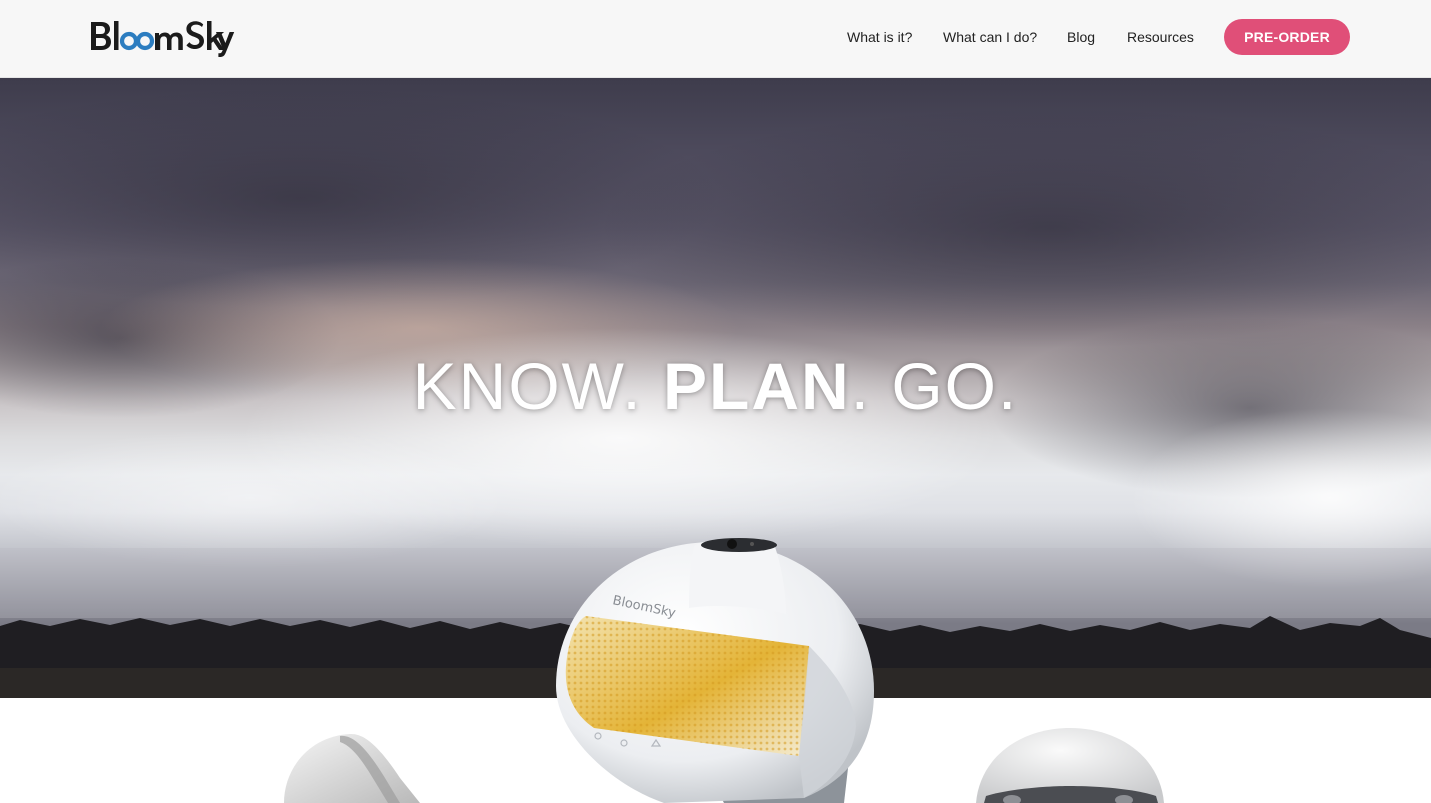 The image size is (1431, 803). What do you see at coordinates (990, 37) in the screenshot?
I see `nav-what-can-i-do: What can I do?` at bounding box center [990, 37].